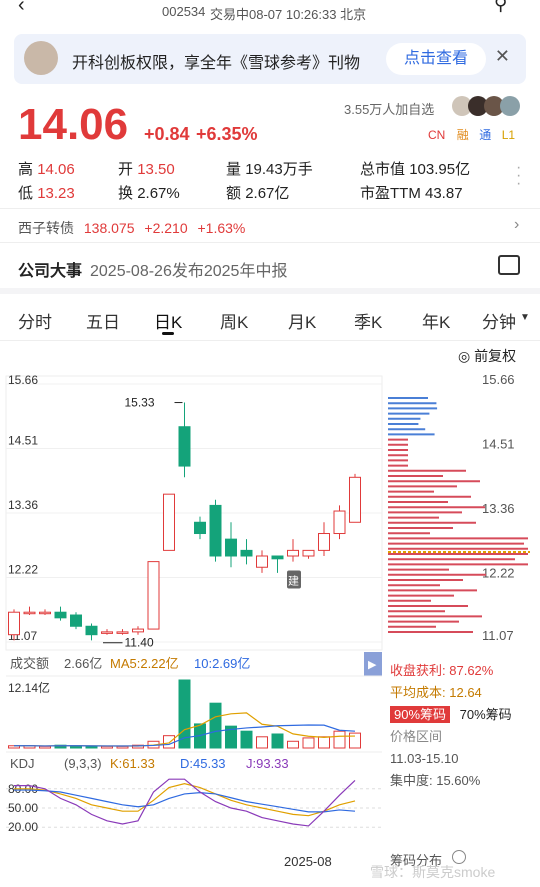 This screenshot has width=540, height=887. What do you see at coordinates (26, 193) in the screenshot?
I see `low-label: 低` at bounding box center [26, 193].